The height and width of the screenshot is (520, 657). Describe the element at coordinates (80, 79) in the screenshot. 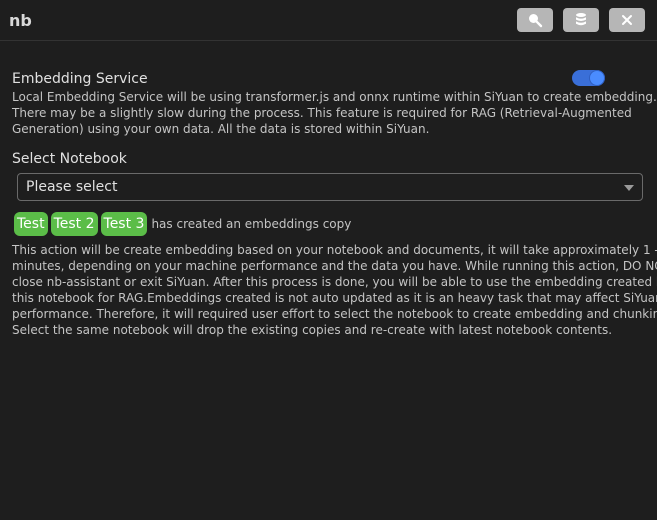

I see `embedding-service-title: Embedding Service` at that location.